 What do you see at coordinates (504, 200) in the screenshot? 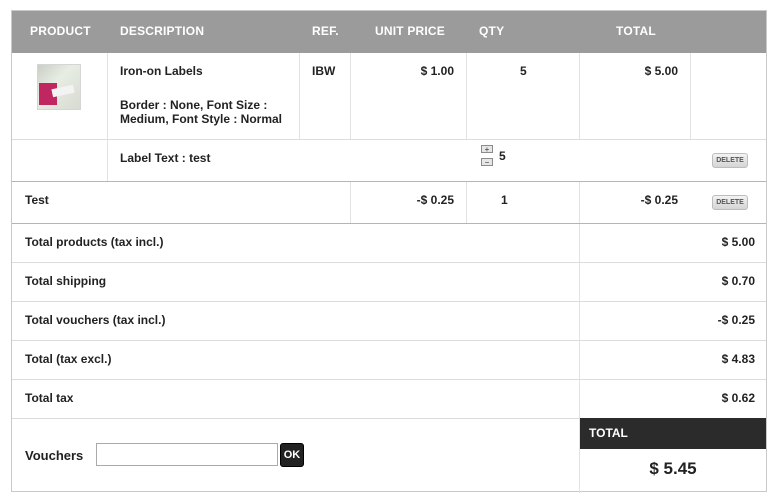
I see `discount-qty: 1` at bounding box center [504, 200].